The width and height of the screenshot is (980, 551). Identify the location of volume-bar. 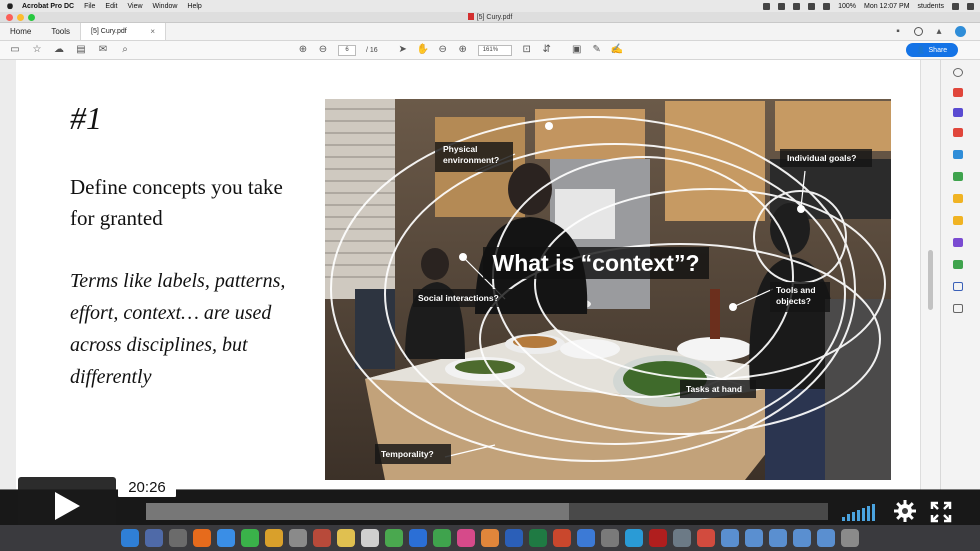
(868, 513).